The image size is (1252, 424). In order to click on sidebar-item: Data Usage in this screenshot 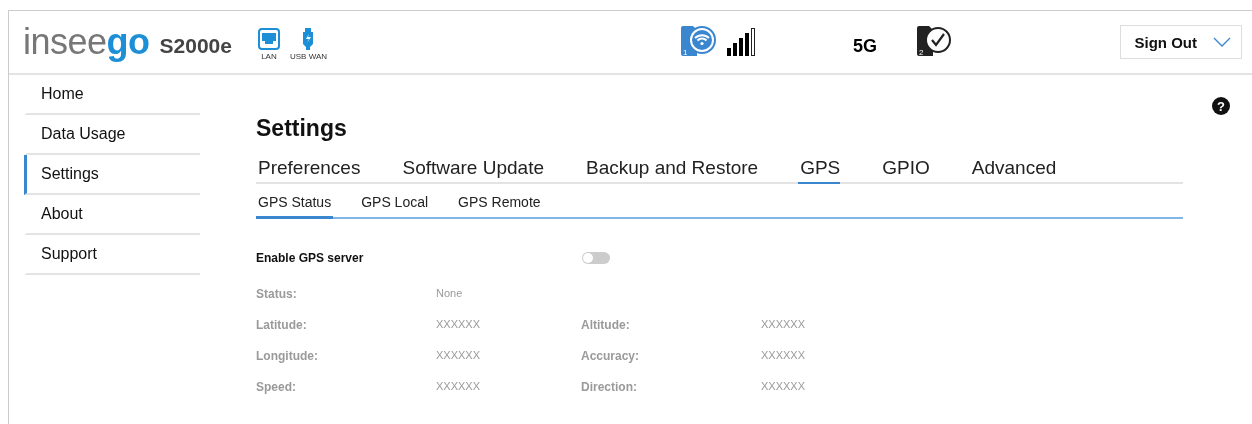, I will do `click(112, 135)`.